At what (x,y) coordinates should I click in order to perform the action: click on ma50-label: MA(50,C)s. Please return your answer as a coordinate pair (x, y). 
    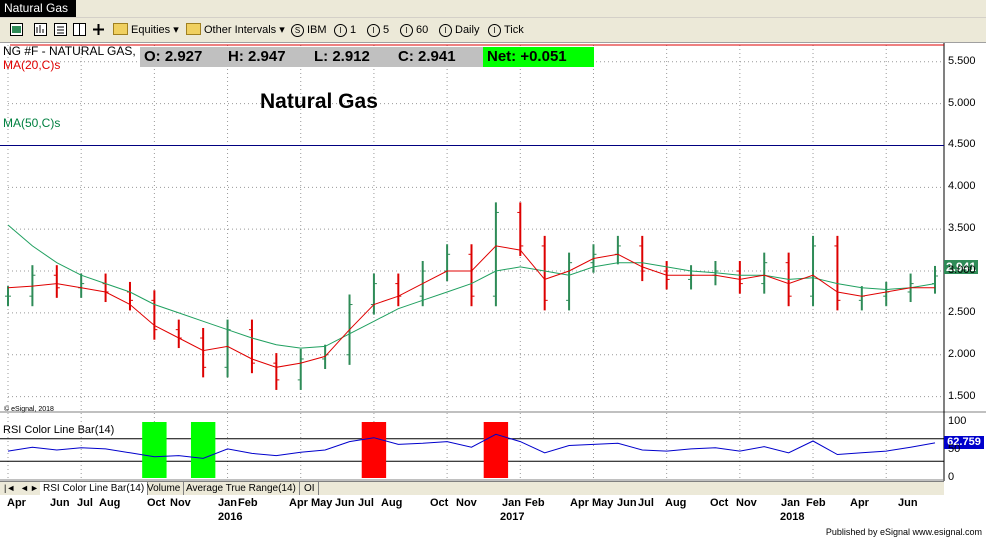
    Looking at the image, I should click on (31, 123).